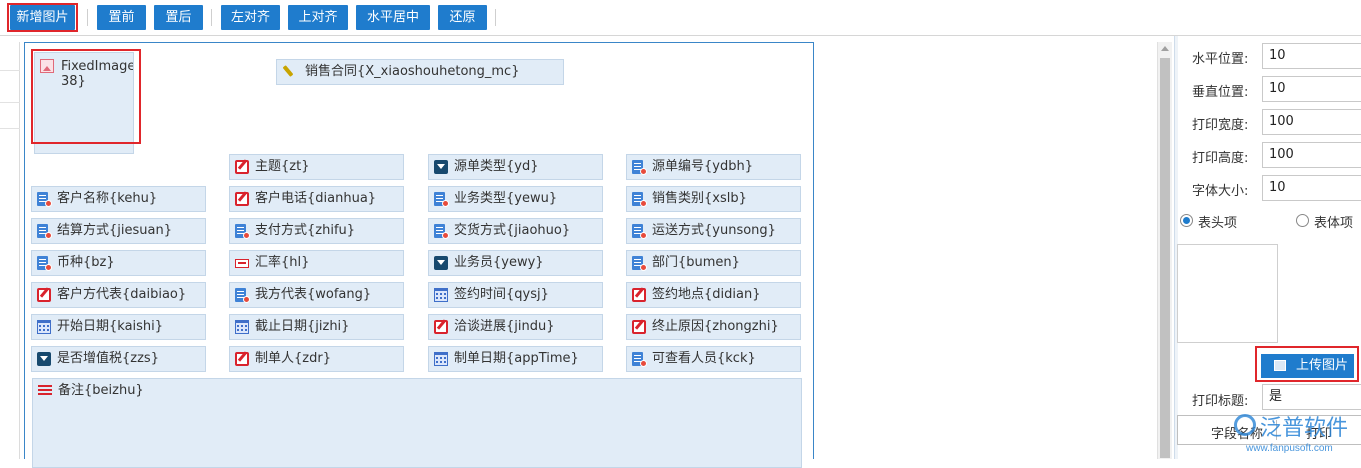  I want to click on form-field-label: 我方代表{wofang}, so click(313, 294).